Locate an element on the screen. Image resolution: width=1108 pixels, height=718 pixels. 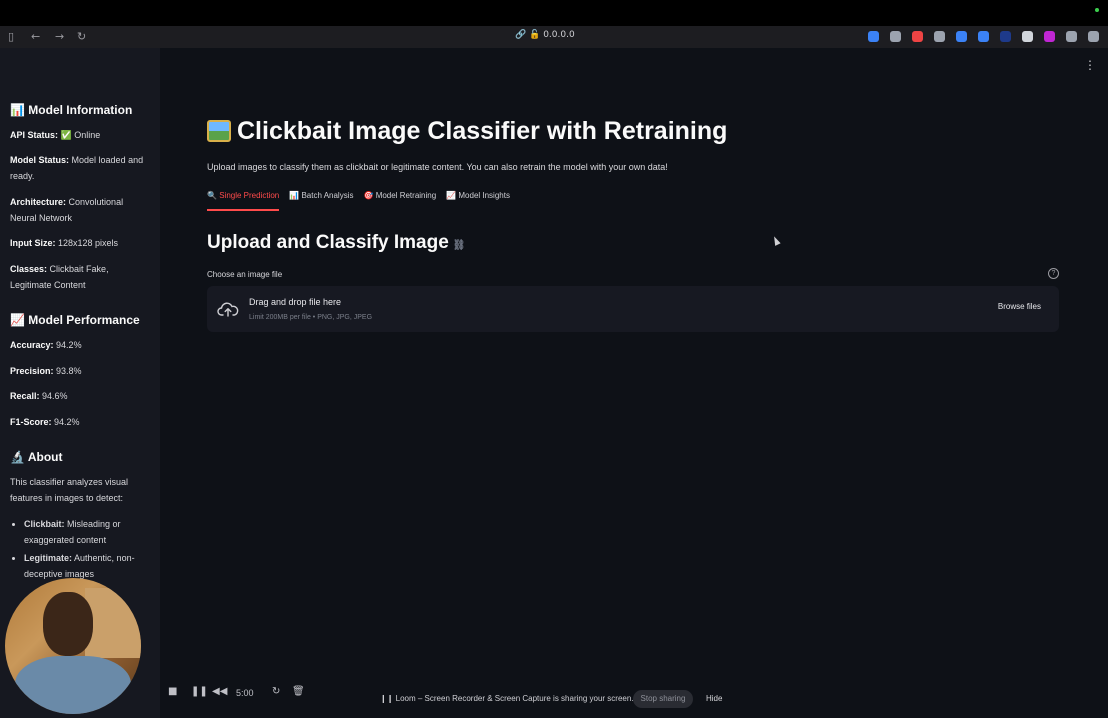
main-menu-icon: ⋮ is located at coordinates (1090, 65).